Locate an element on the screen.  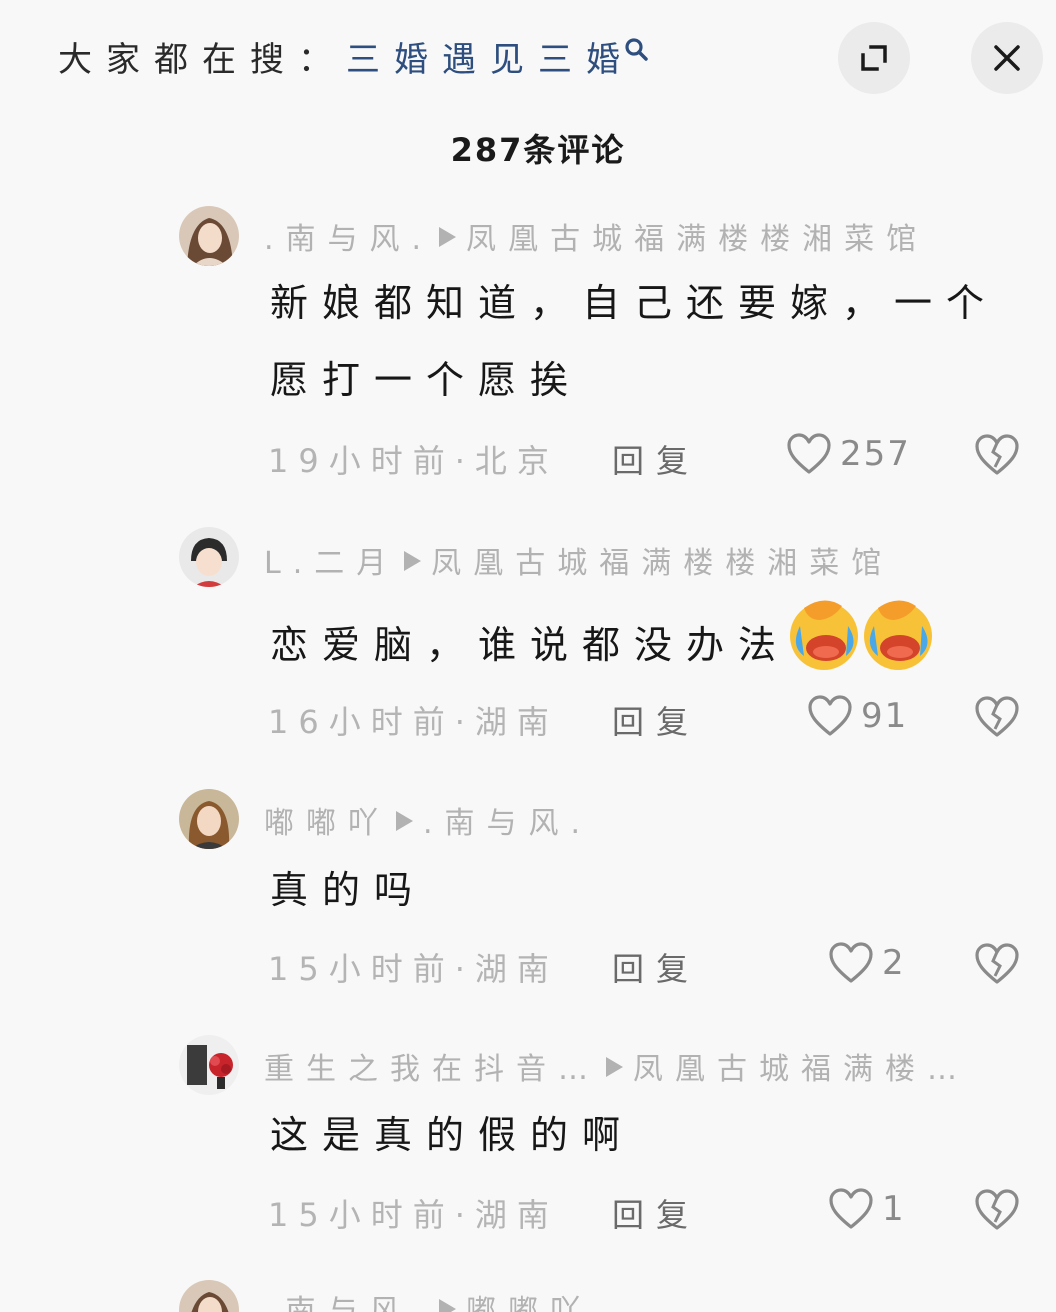
comment-text: 新娘都知道，自己还要嫁，一个愿打一个愿挨 is located at coordinates (634, 341).